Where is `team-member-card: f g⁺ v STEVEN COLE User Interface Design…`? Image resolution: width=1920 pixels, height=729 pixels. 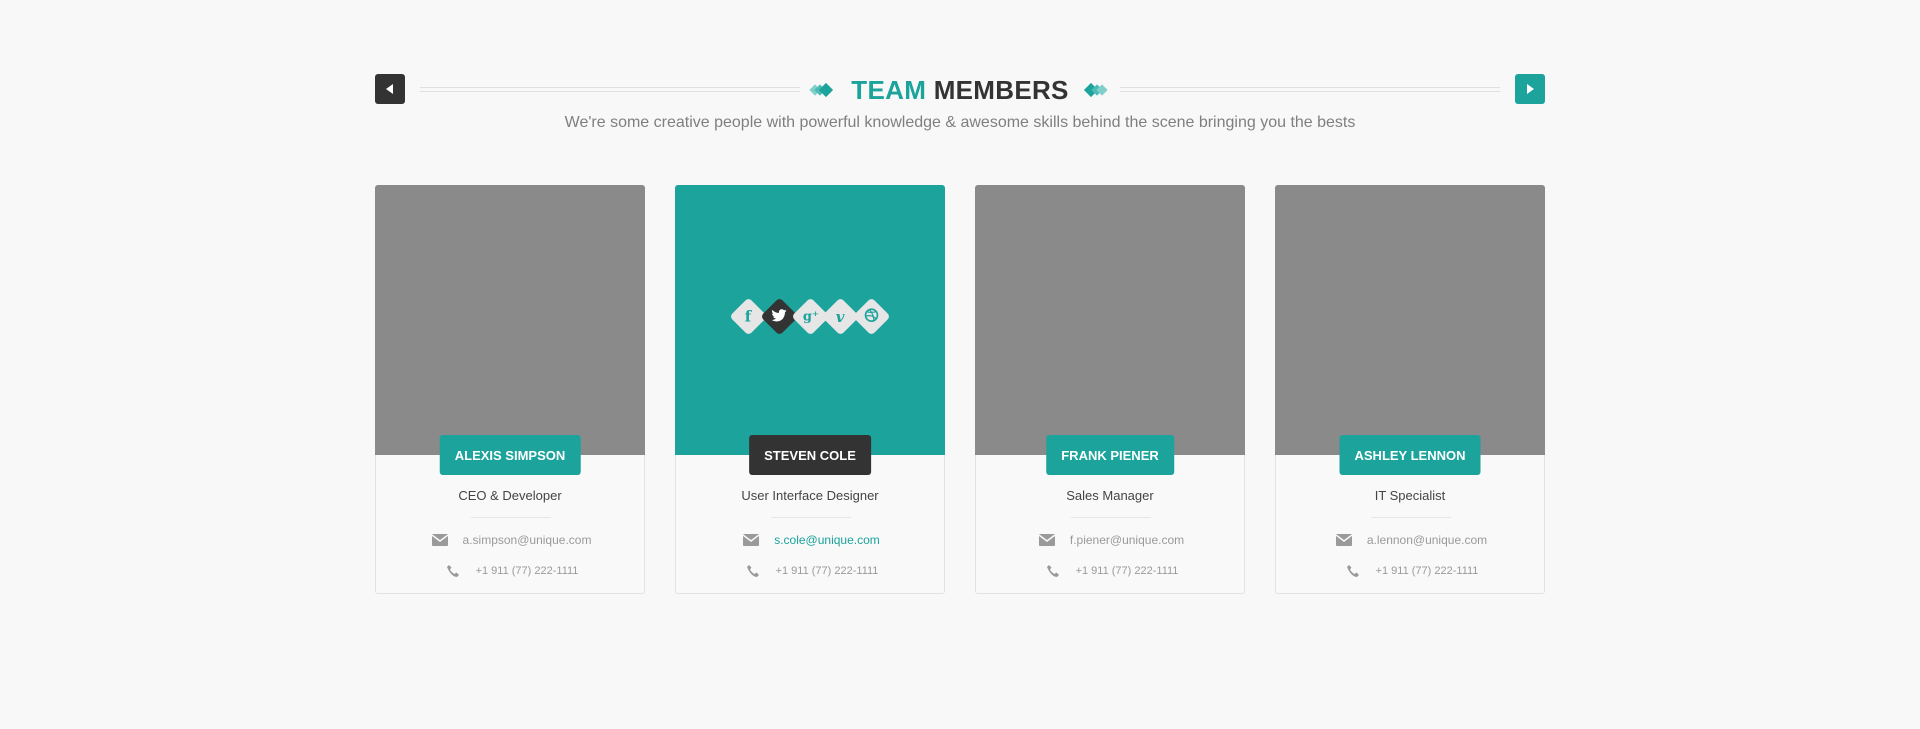 team-member-card: f g⁺ v STEVEN COLE User Interface Design… is located at coordinates (810, 389).